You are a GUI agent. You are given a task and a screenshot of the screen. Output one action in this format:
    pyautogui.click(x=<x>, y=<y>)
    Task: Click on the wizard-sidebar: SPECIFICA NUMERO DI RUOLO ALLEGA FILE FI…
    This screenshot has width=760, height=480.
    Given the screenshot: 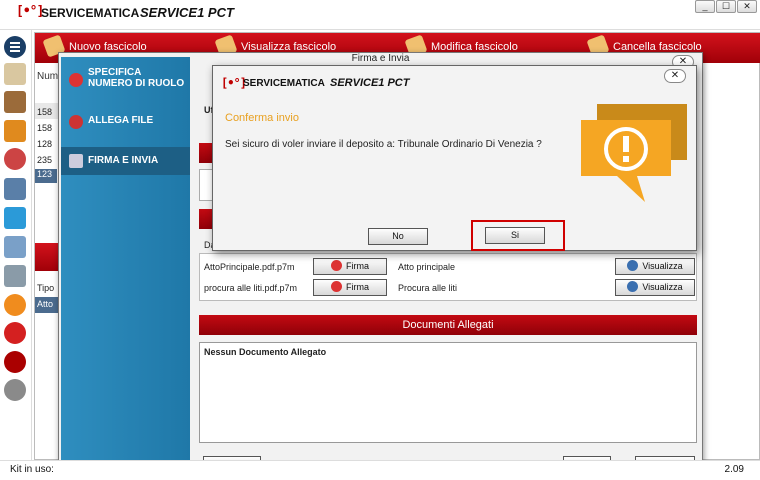 What is the action you would take?
    pyautogui.click(x=125, y=267)
    